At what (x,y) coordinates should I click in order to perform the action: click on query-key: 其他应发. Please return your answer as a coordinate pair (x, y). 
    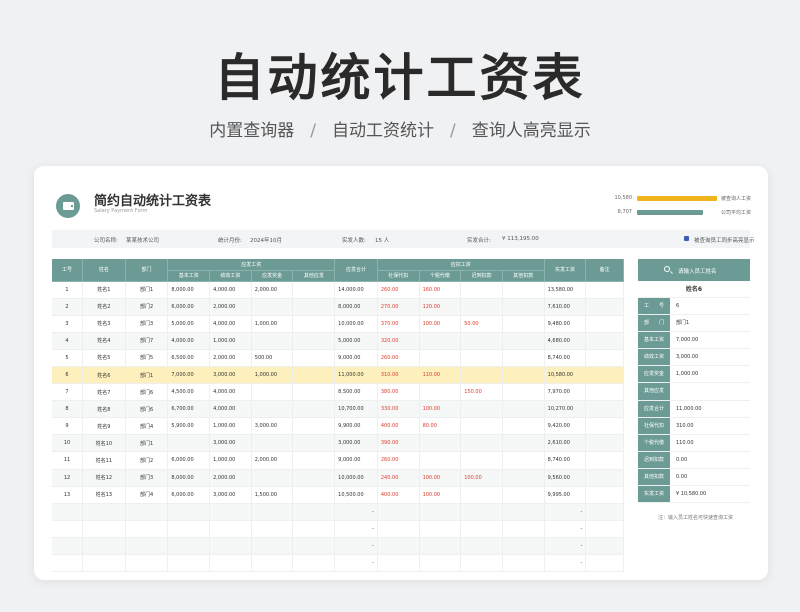
    Looking at the image, I should click on (654, 391).